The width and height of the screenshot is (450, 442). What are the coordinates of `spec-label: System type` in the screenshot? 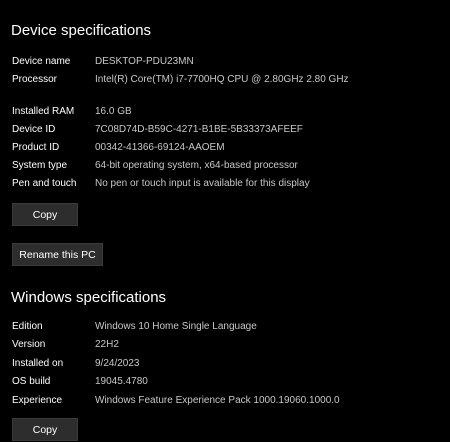 It's located at (40, 165).